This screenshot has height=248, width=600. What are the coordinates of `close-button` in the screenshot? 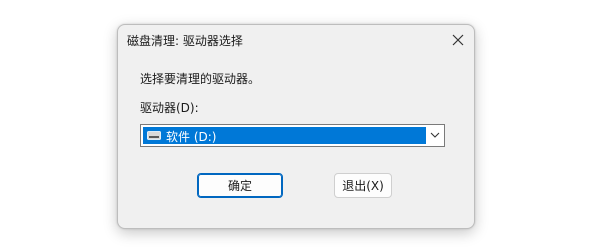 It's located at (458, 40).